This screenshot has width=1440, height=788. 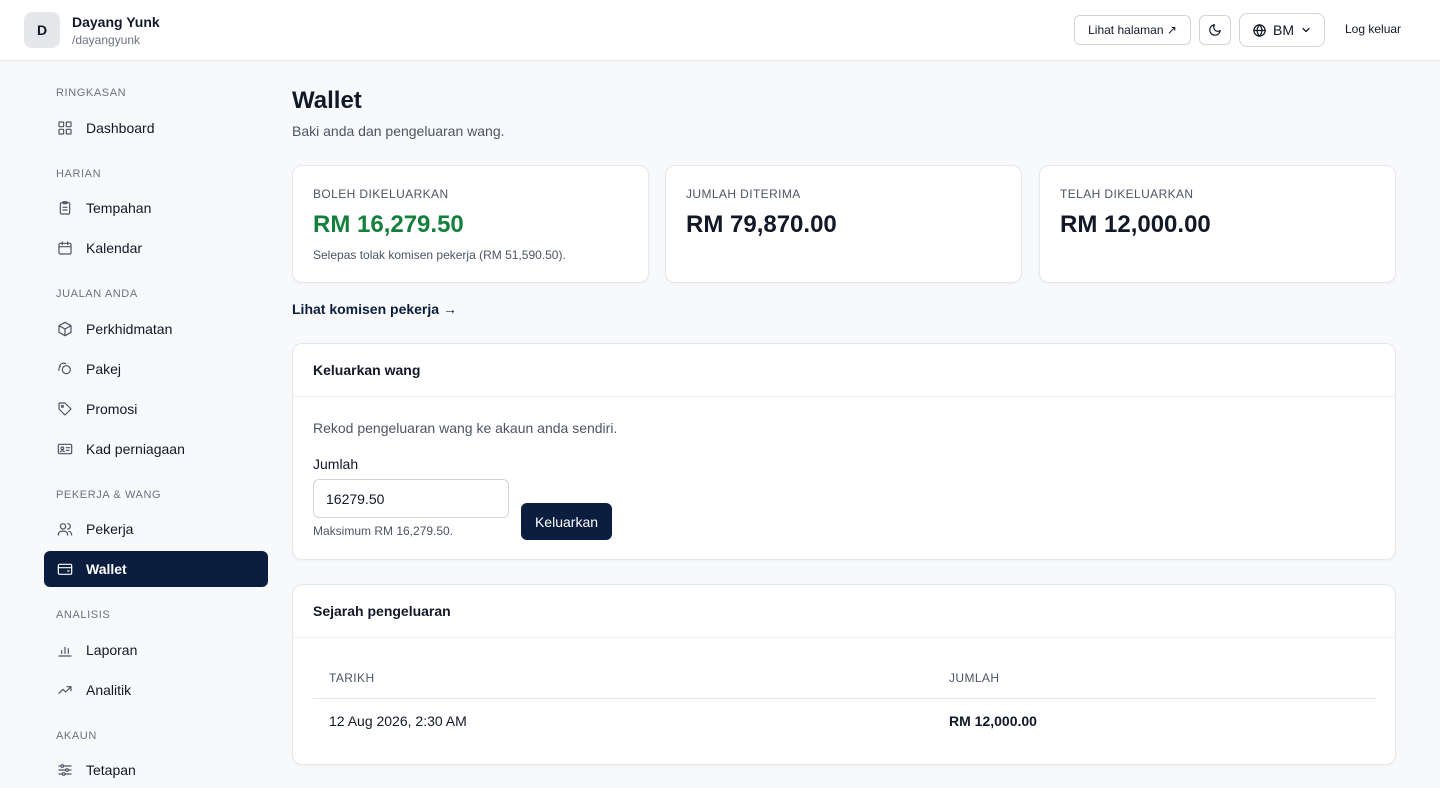 I want to click on clipboard-icon, so click(x=65, y=208).